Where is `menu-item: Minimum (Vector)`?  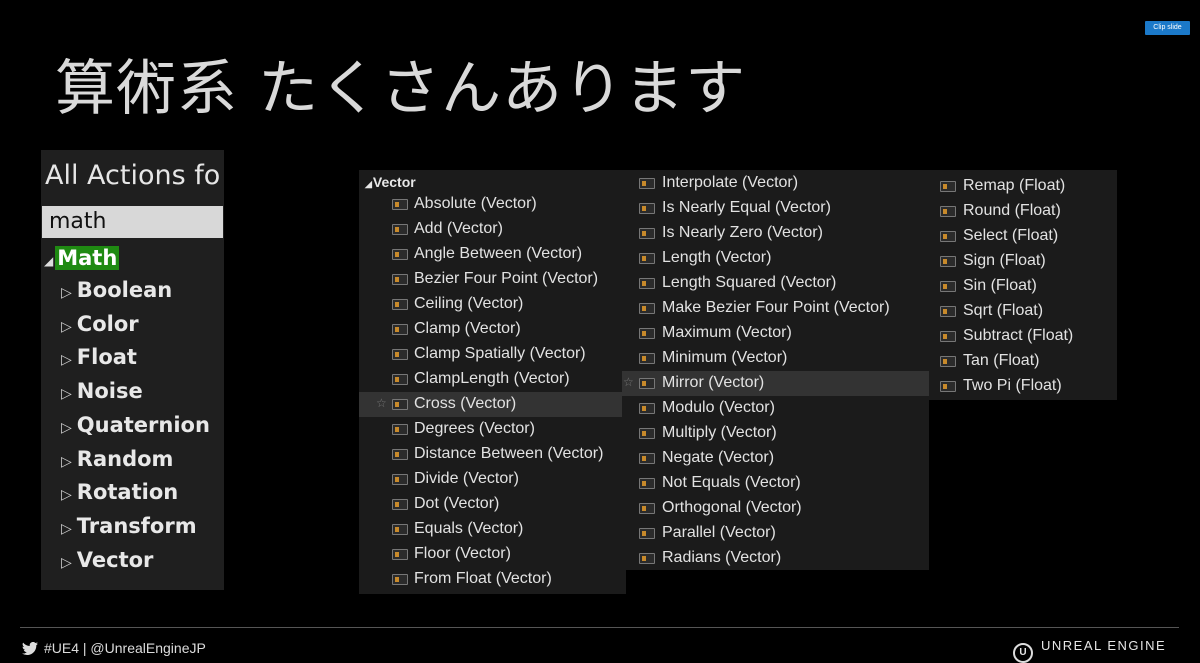
menu-item: Minimum (Vector) is located at coordinates (775, 358).